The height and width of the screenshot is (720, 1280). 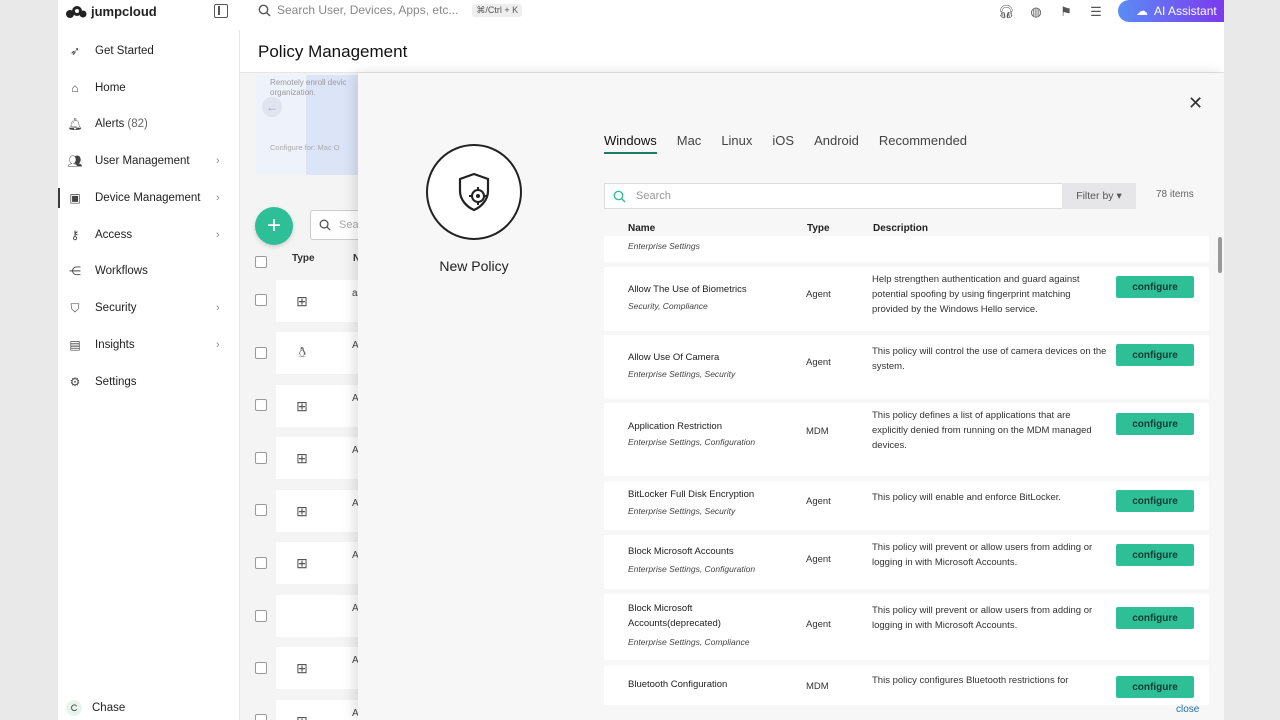 What do you see at coordinates (321, 301) in the screenshot?
I see `table-row: ⊞ a` at bounding box center [321, 301].